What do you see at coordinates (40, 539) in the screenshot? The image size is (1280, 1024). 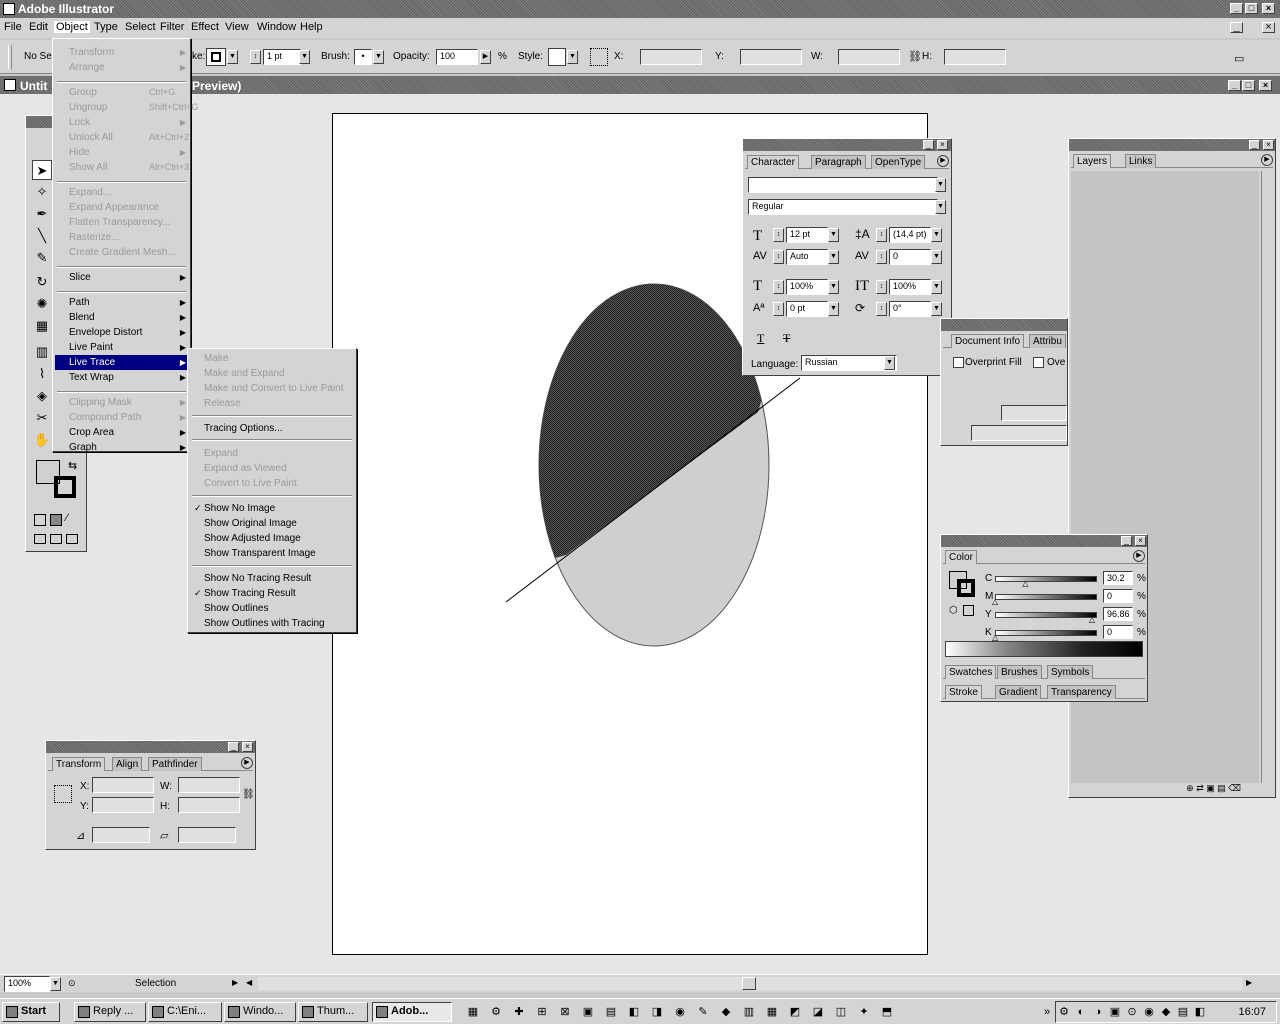 I see `screen-mode-normal-icon` at bounding box center [40, 539].